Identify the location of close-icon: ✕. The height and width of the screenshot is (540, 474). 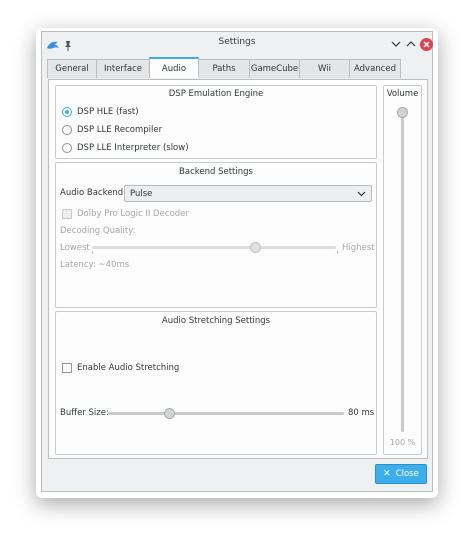
(387, 474).